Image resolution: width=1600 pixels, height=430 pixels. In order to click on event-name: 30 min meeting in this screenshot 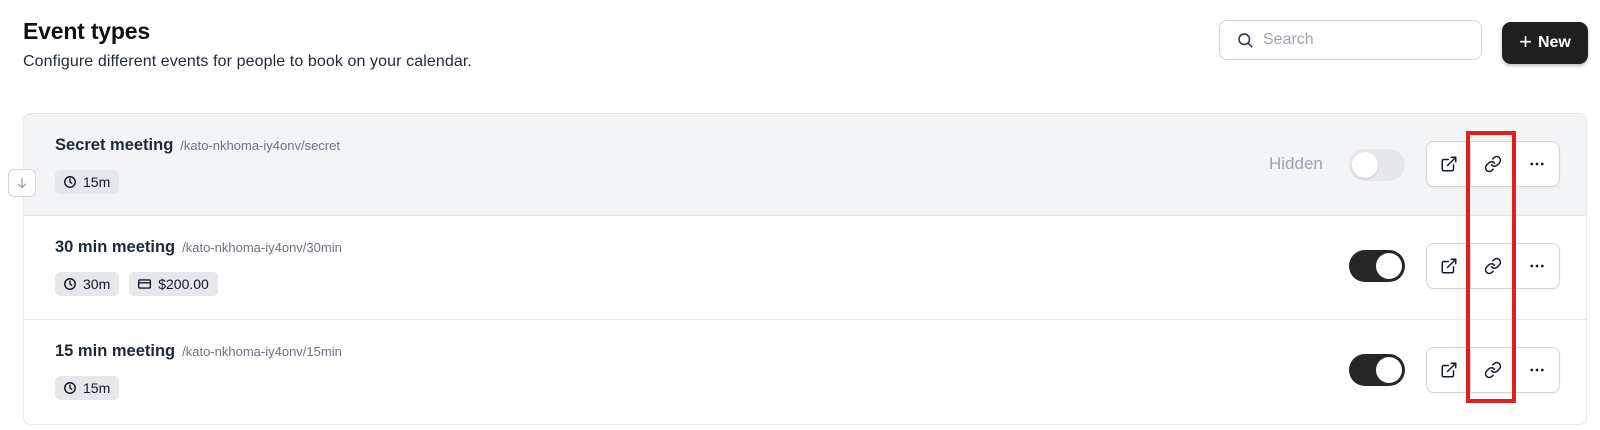, I will do `click(115, 247)`.